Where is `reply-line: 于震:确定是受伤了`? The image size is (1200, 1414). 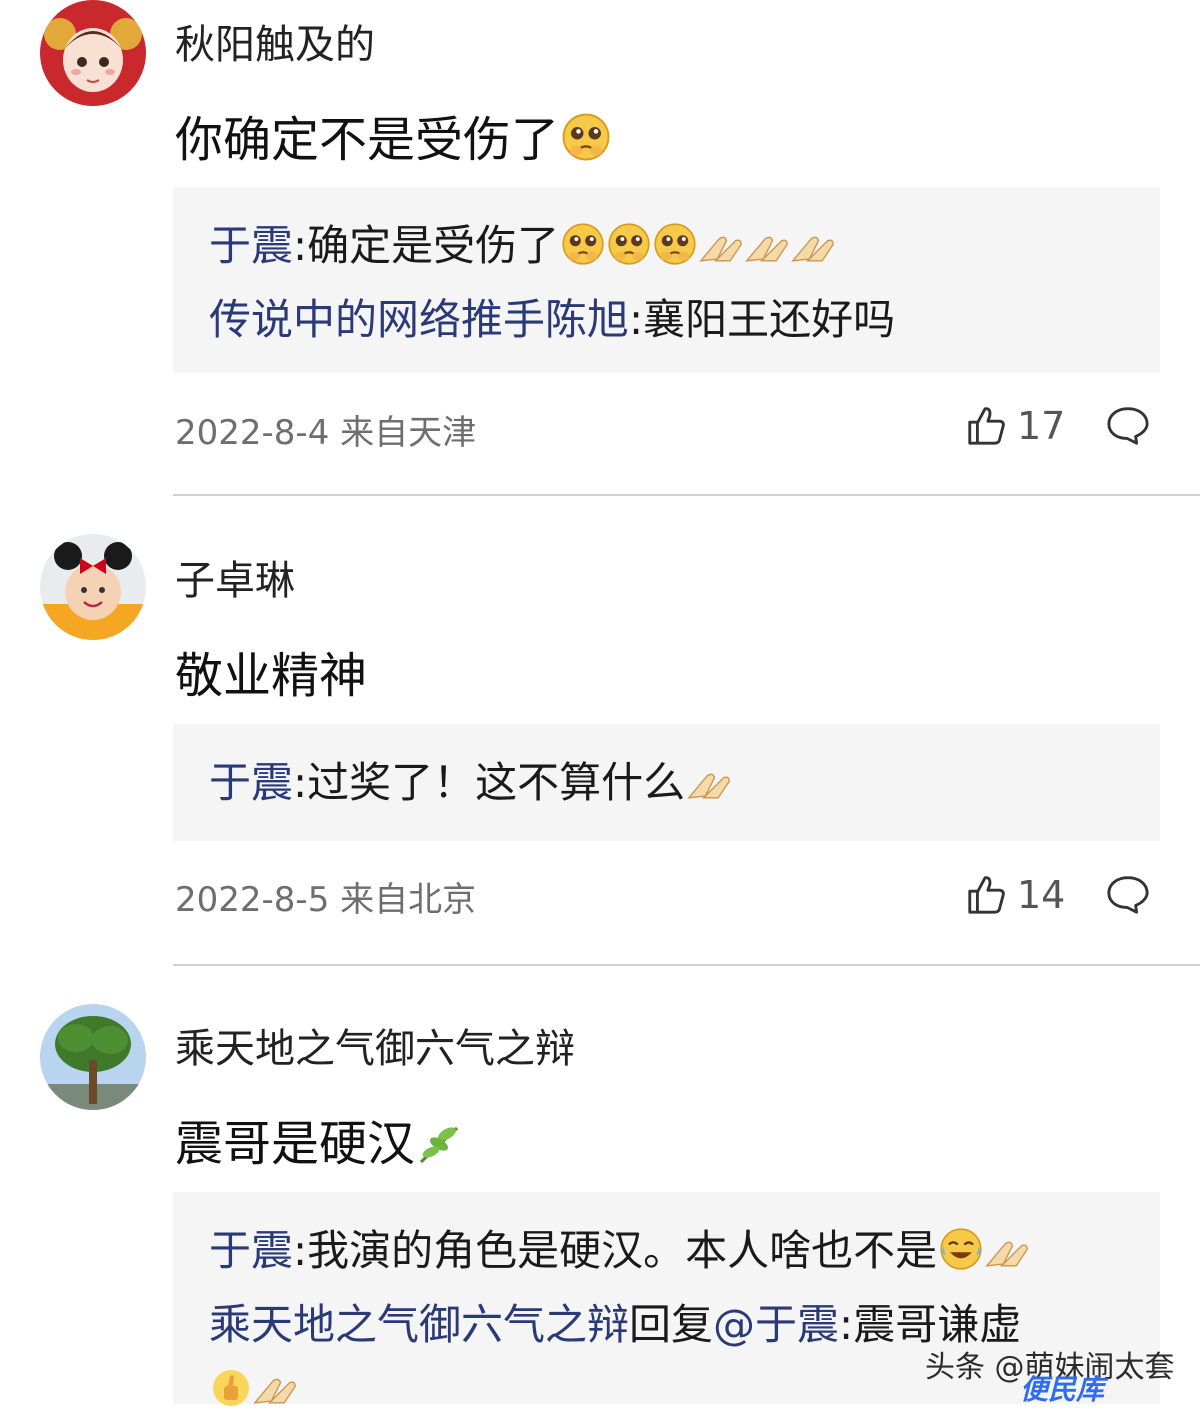
reply-line: 于震:确定是受伤了 is located at coordinates (666, 246).